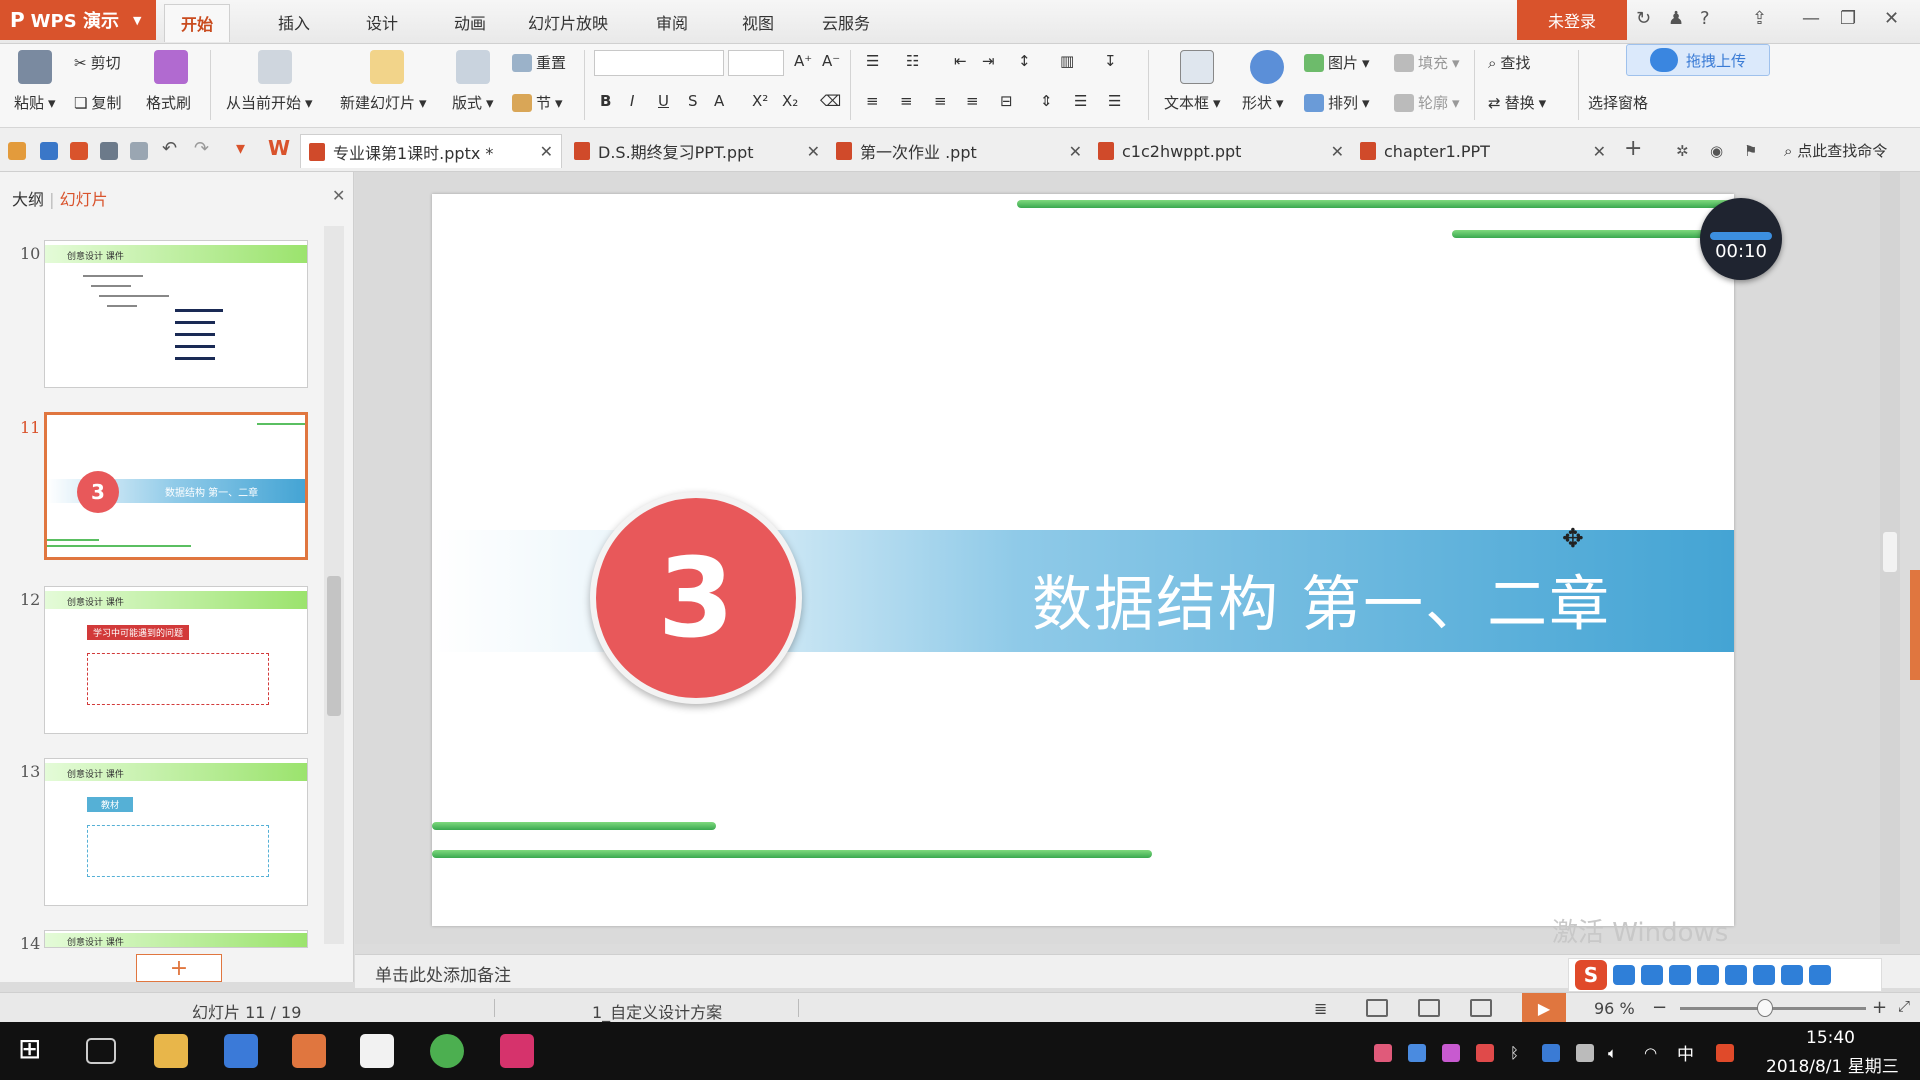  I want to click on zoom-level: 96 %, so click(1614, 1008).